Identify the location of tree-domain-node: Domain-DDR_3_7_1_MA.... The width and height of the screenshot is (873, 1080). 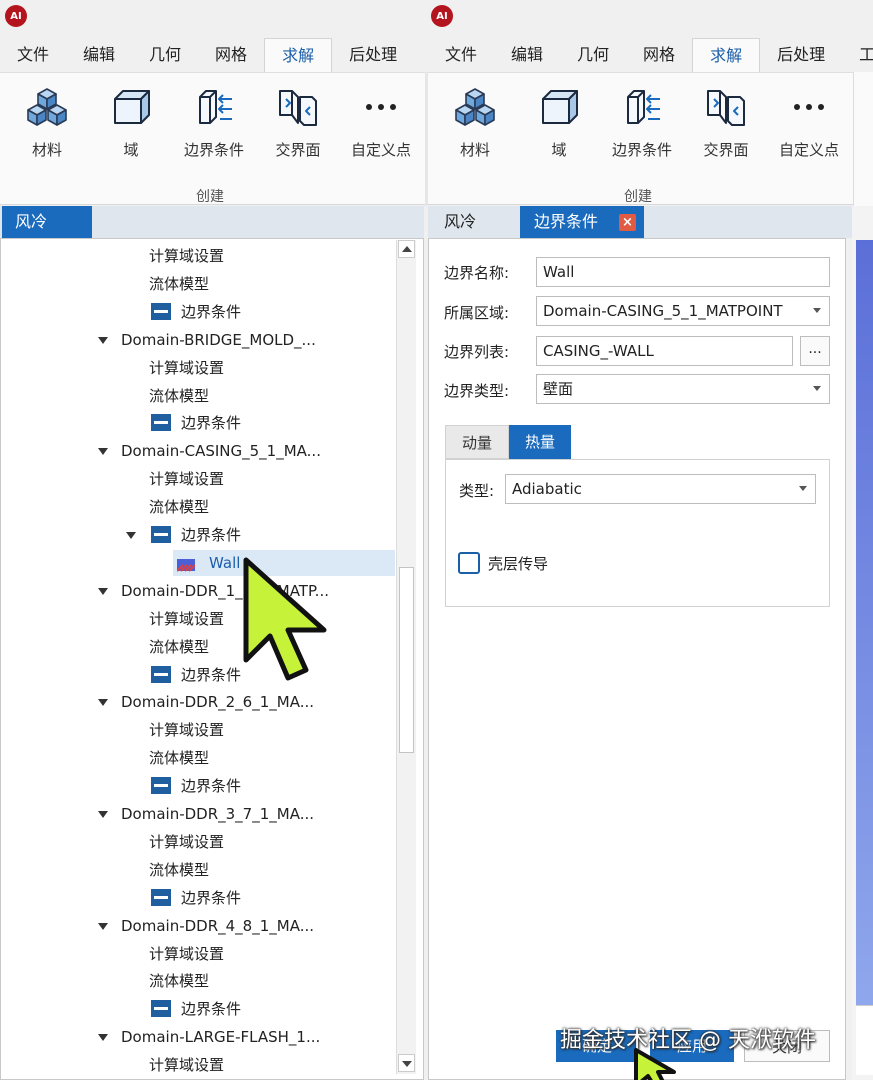
(198, 814).